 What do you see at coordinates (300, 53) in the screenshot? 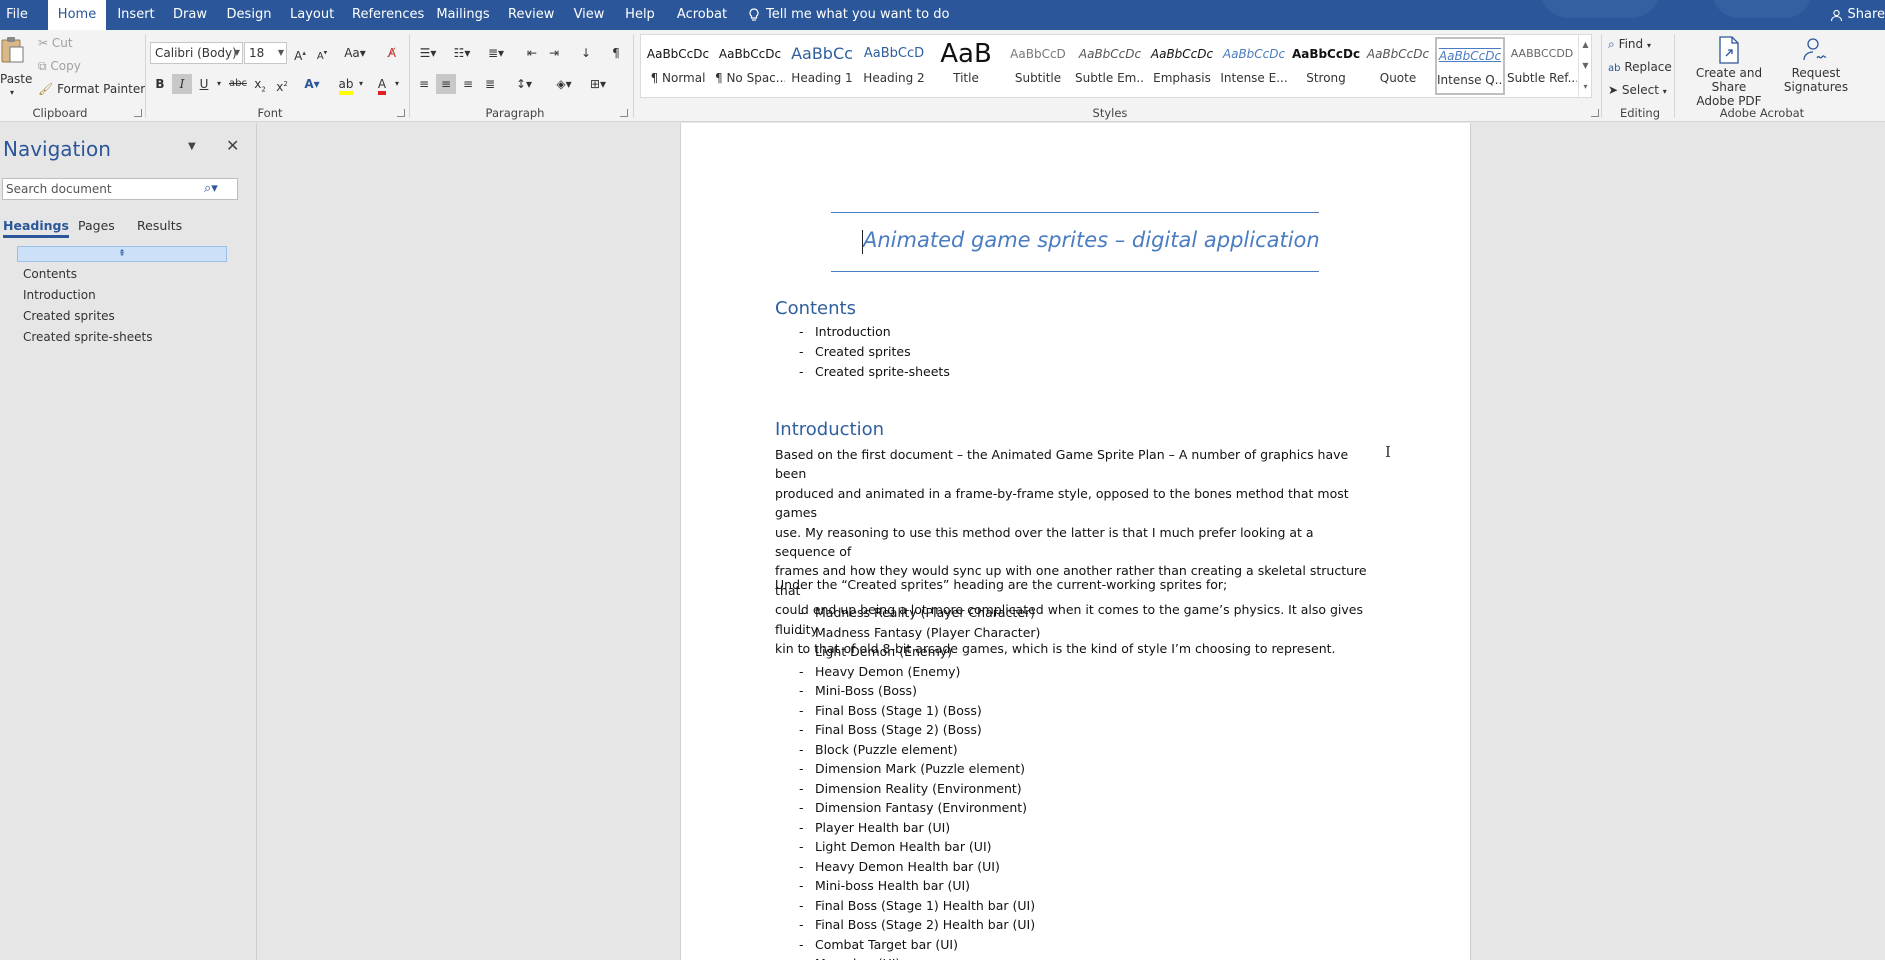
I see `grow-font-button: A▴` at bounding box center [300, 53].